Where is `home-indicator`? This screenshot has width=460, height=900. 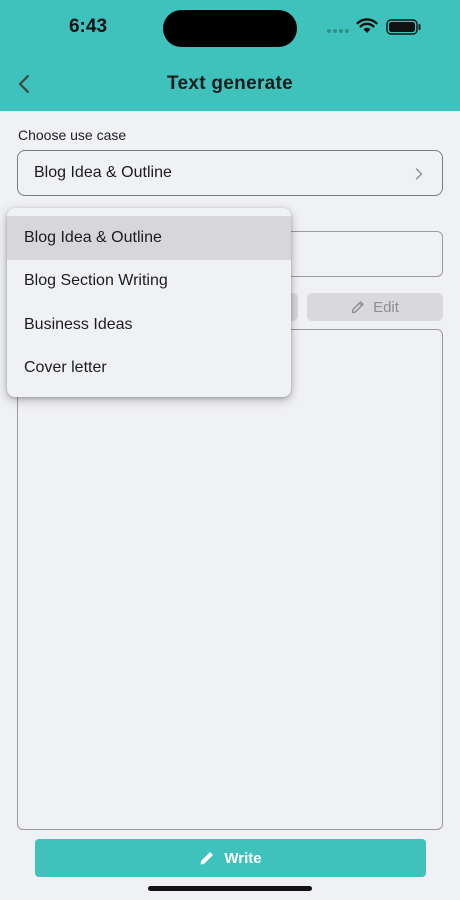 home-indicator is located at coordinates (230, 888).